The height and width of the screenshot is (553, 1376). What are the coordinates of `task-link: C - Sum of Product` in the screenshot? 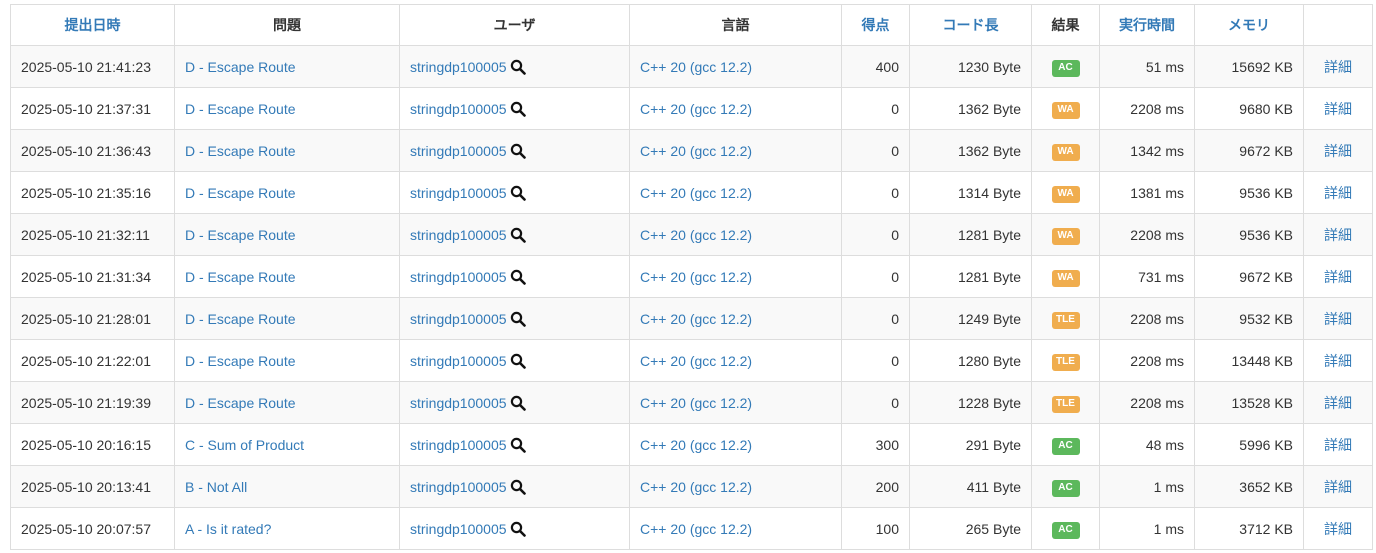 It's located at (244, 445).